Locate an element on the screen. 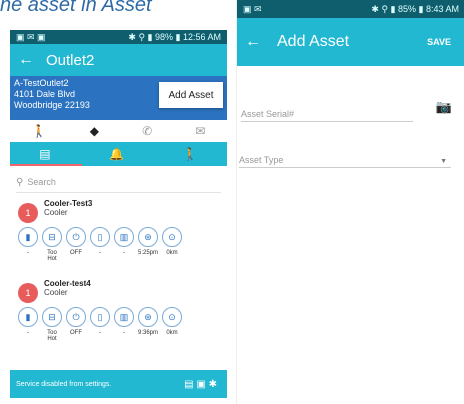 This screenshot has height=404, width=464. cooler-values: - Too Hot OFF - - 9:36pm 0km is located at coordinates (100, 336).